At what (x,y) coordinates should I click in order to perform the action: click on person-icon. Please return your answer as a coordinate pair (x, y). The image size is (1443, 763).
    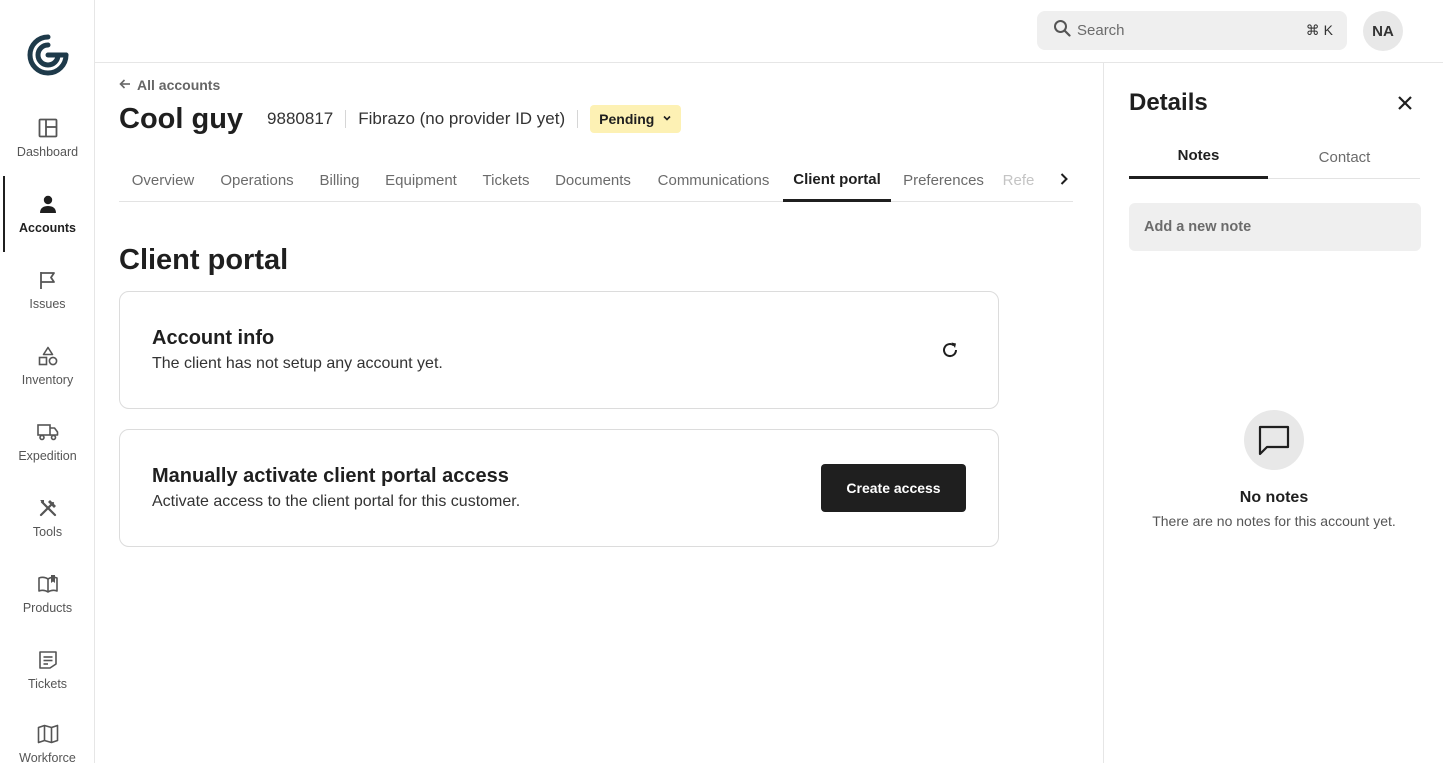
    Looking at the image, I should click on (48, 204).